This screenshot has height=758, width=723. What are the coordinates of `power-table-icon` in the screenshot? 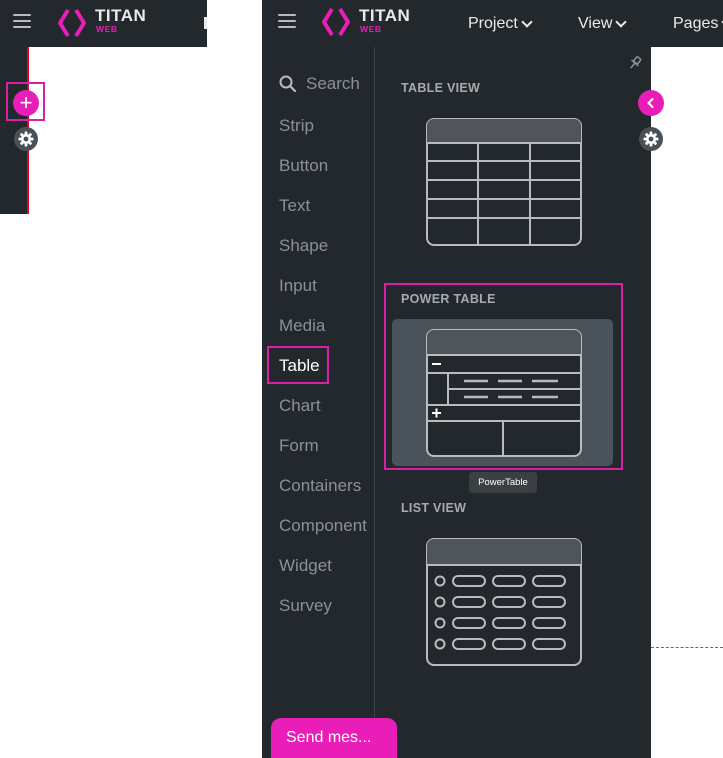 It's located at (504, 393).